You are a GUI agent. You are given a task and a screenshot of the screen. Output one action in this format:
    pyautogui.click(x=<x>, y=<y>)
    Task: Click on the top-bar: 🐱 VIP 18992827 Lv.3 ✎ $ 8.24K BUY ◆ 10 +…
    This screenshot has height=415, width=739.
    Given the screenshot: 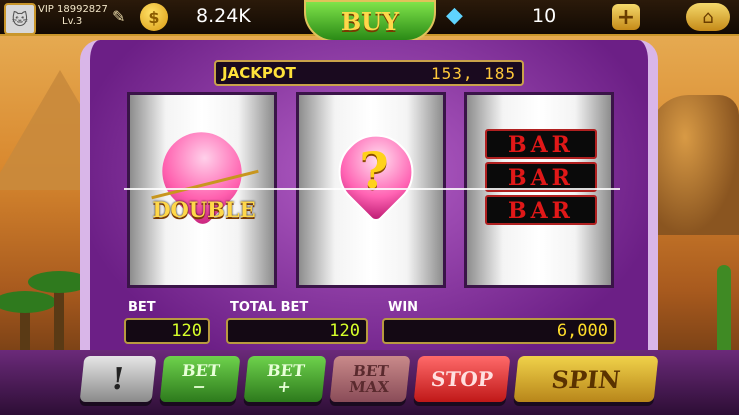 What is the action you would take?
    pyautogui.click(x=369, y=21)
    